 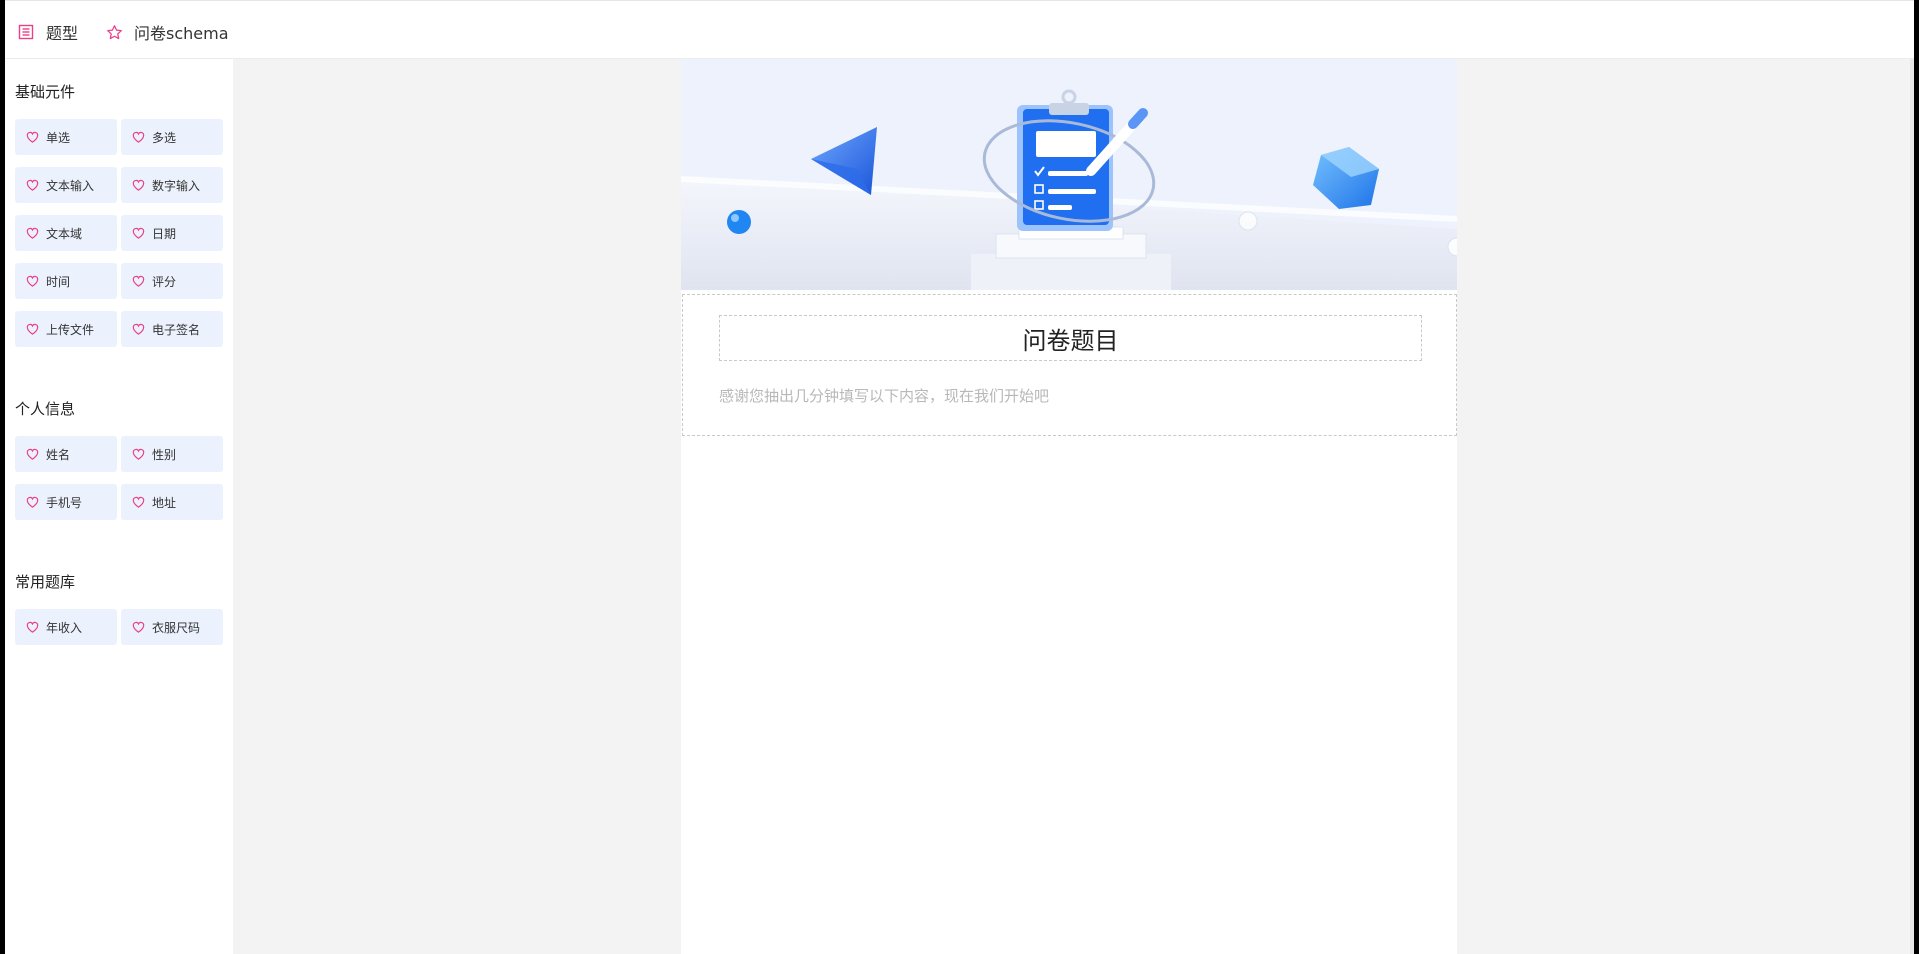 I want to click on component-label: 姓名, so click(x=58, y=454).